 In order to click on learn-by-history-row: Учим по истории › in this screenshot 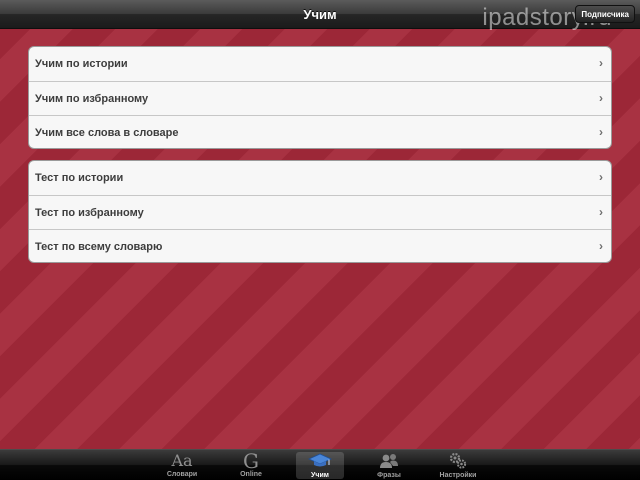, I will do `click(320, 64)`.